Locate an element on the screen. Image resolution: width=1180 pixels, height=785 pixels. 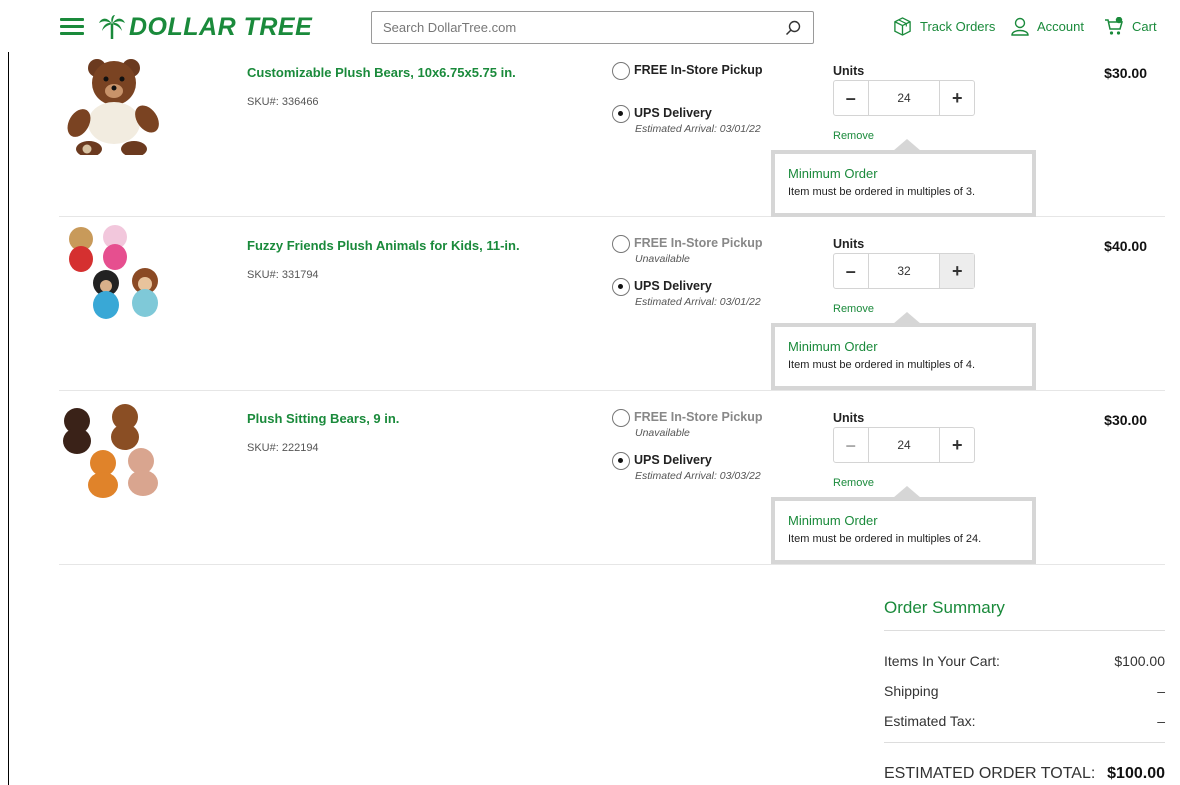
shipping-value: – is located at coordinates (1161, 691).